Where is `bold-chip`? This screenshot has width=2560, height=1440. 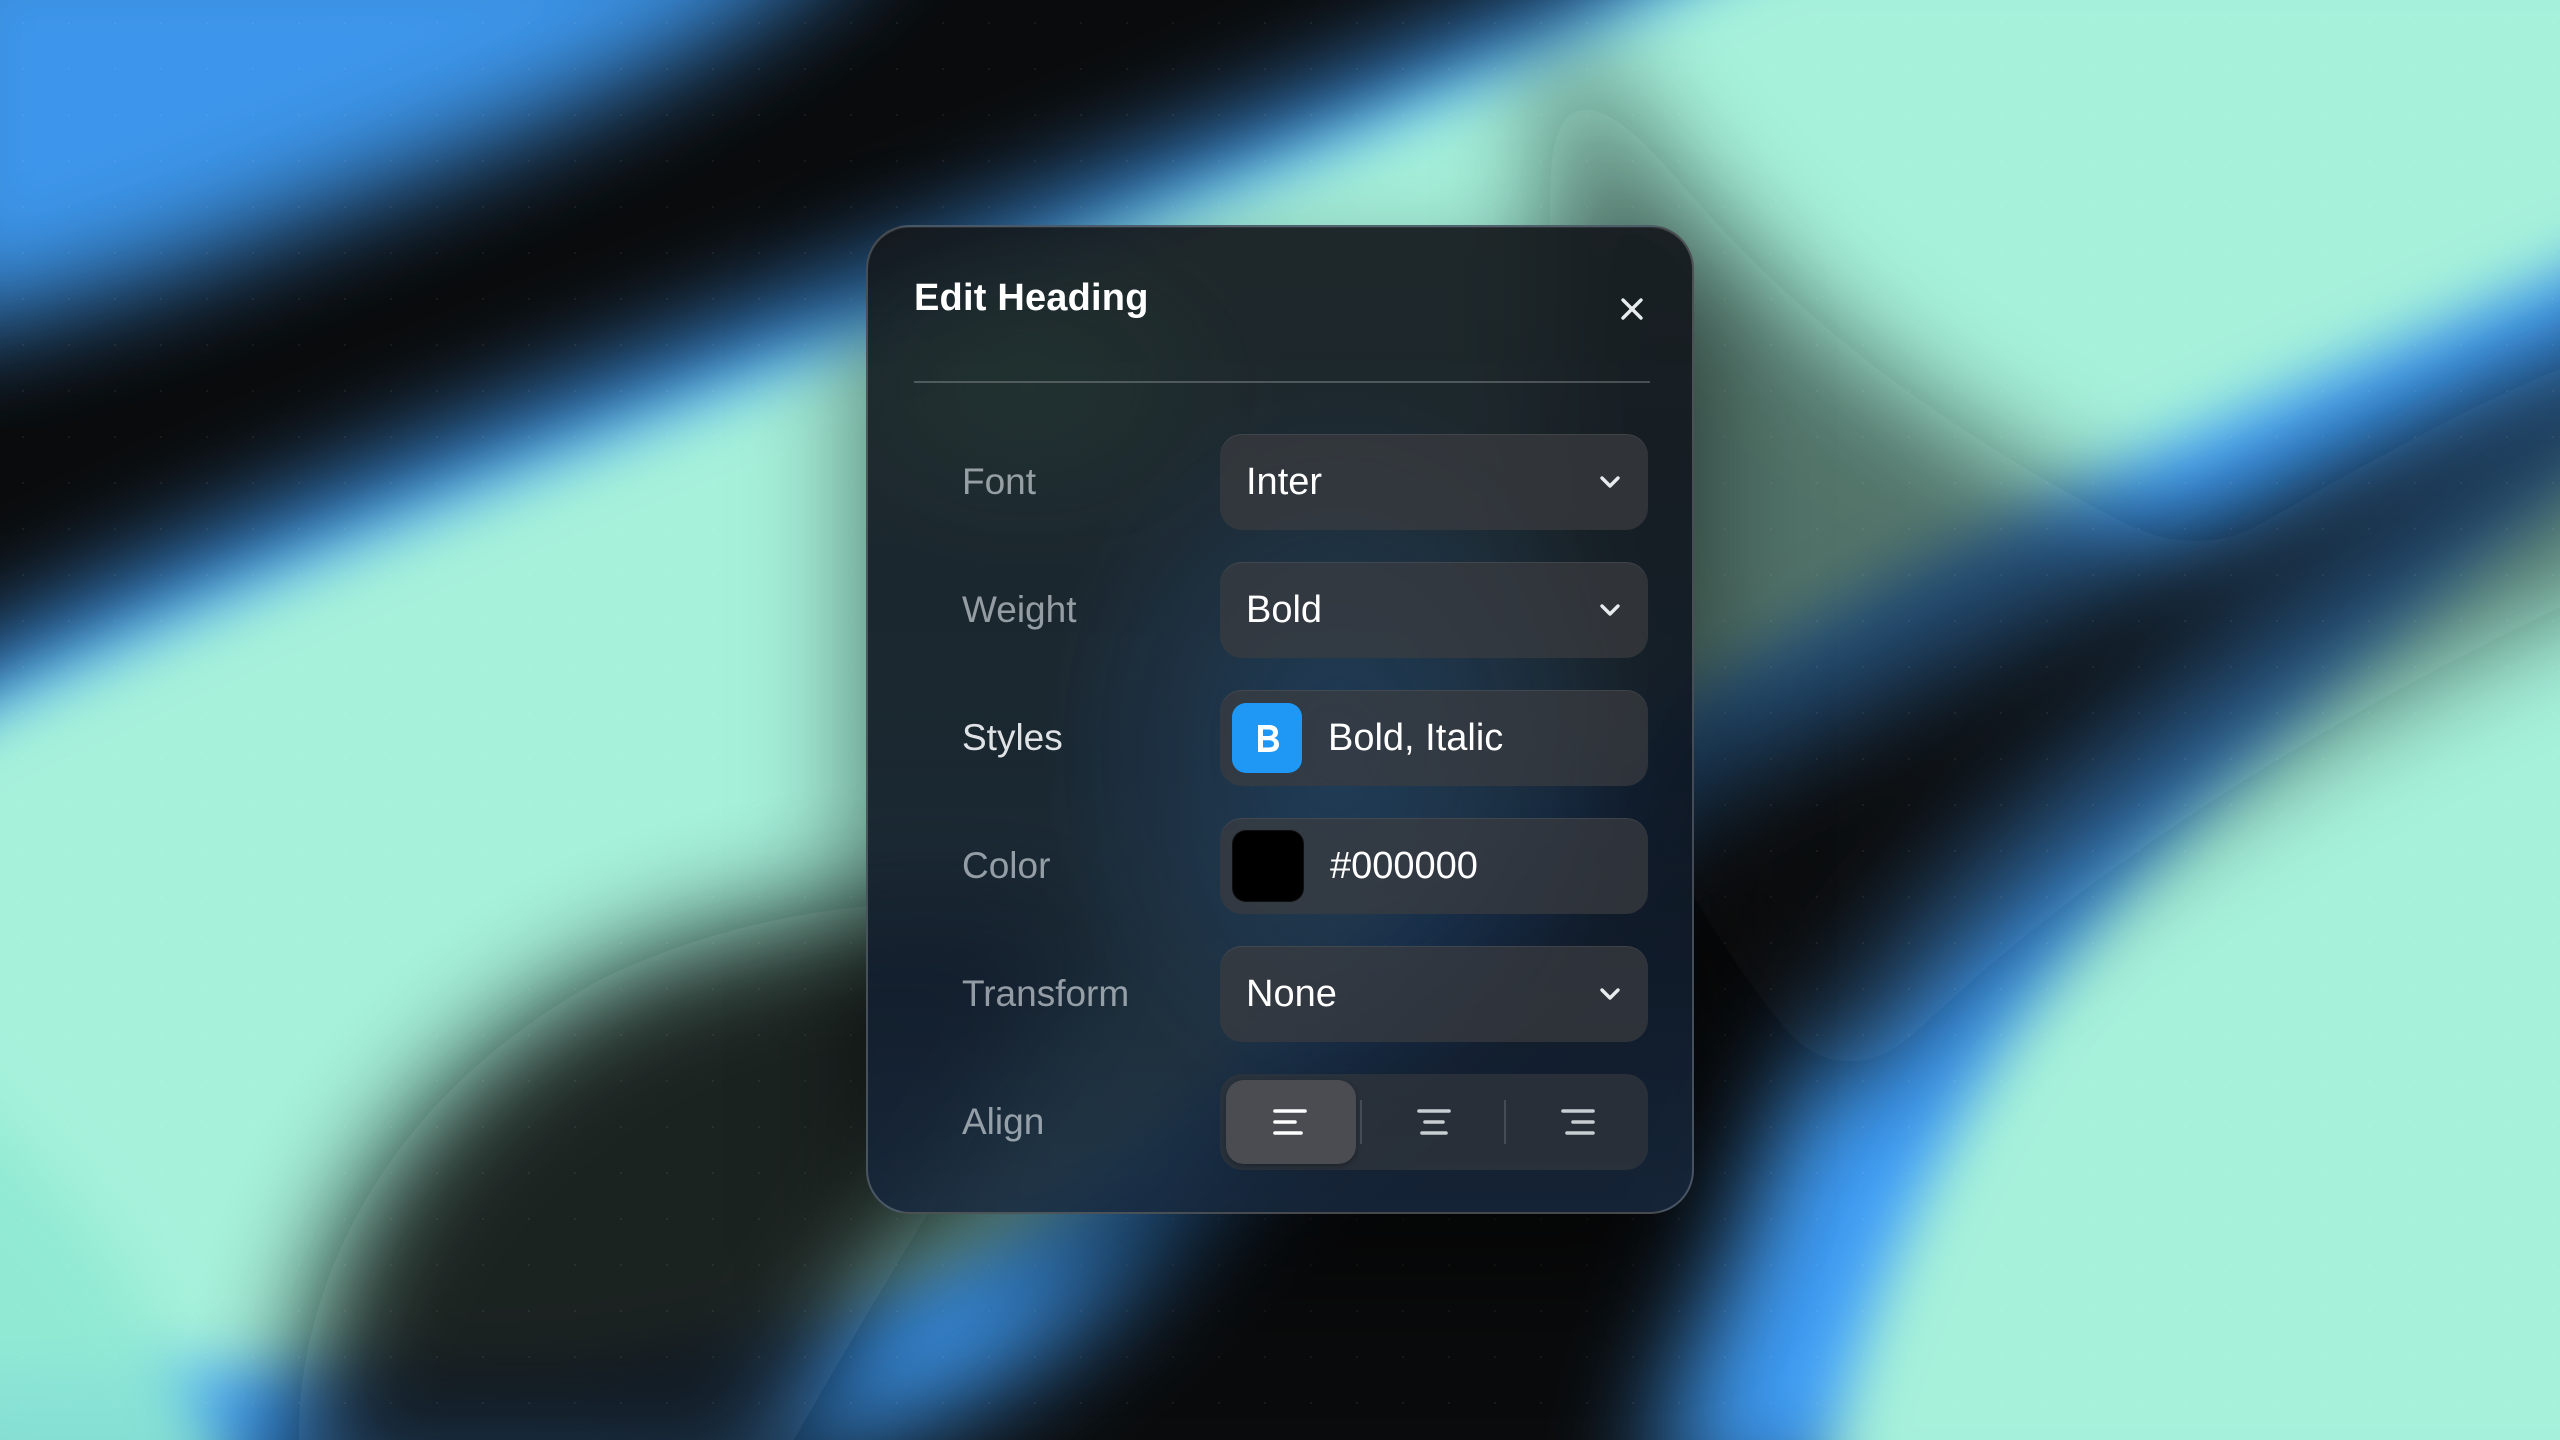 bold-chip is located at coordinates (1267, 738).